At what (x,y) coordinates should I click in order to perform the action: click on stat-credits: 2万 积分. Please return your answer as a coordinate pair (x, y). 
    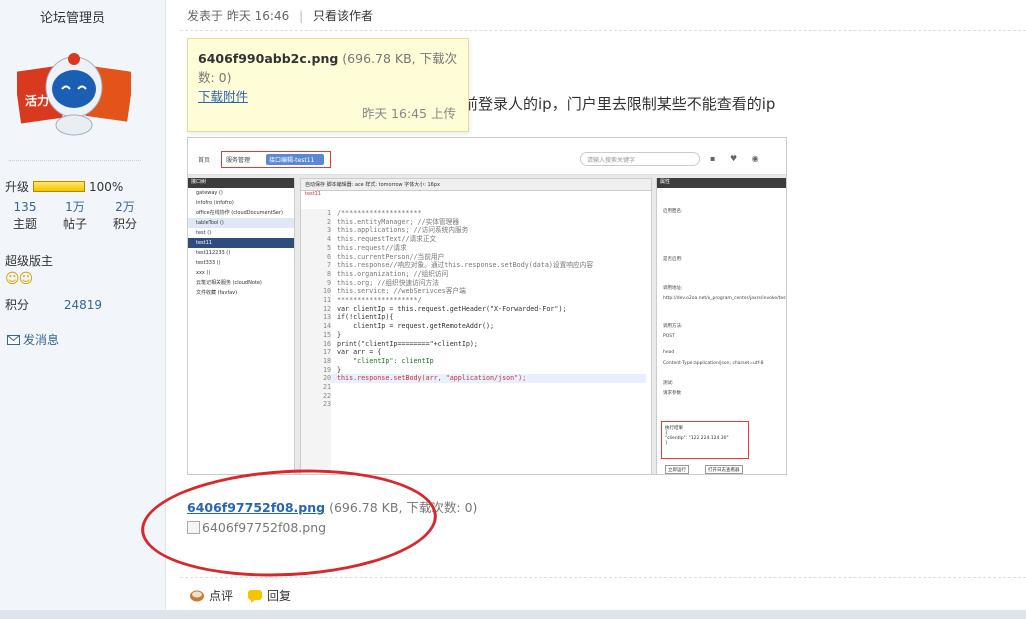
    Looking at the image, I should click on (125, 216).